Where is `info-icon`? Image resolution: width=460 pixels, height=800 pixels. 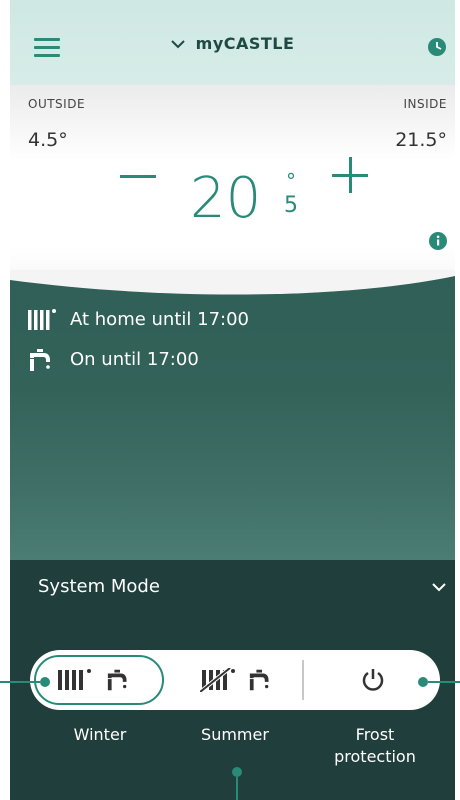
info-icon is located at coordinates (438, 241).